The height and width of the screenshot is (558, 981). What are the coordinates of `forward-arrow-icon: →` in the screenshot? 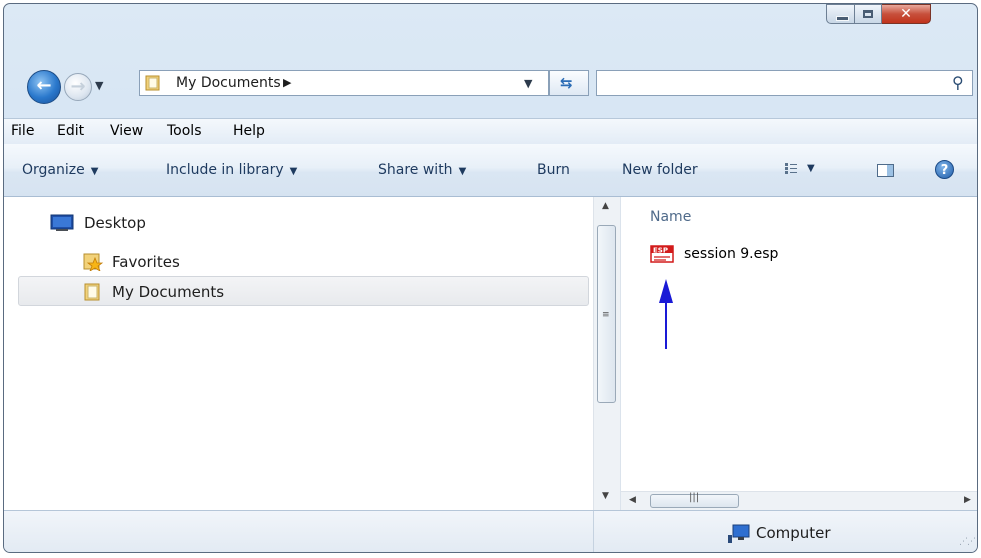 It's located at (78, 86).